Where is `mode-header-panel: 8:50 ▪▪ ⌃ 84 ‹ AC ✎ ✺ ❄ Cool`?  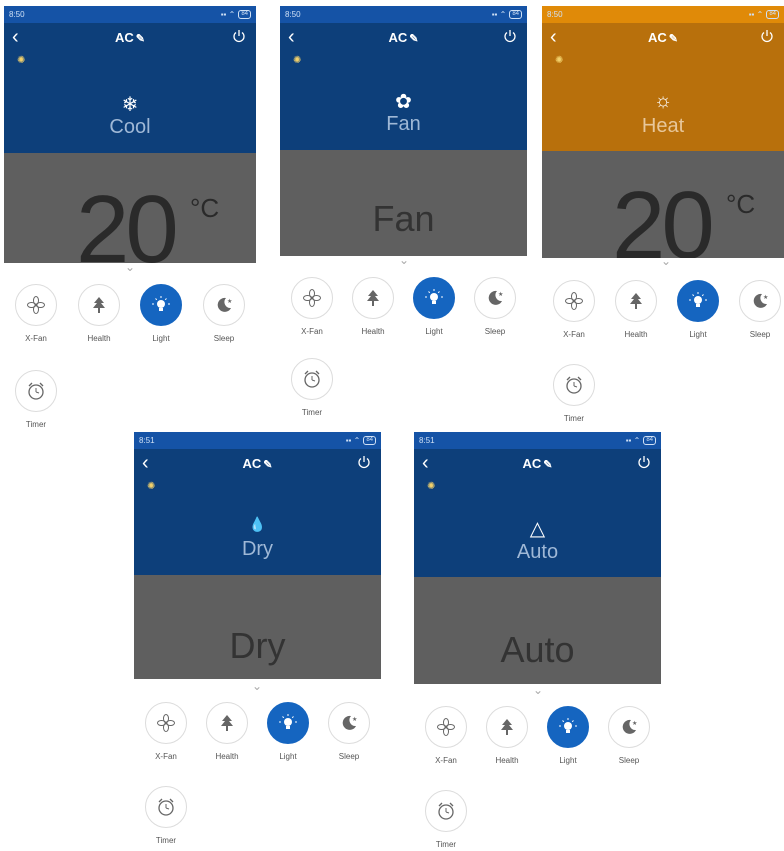
mode-header-panel: 8:50 ▪▪ ⌃ 84 ‹ AC ✎ ✺ ❄ Cool is located at coordinates (130, 79).